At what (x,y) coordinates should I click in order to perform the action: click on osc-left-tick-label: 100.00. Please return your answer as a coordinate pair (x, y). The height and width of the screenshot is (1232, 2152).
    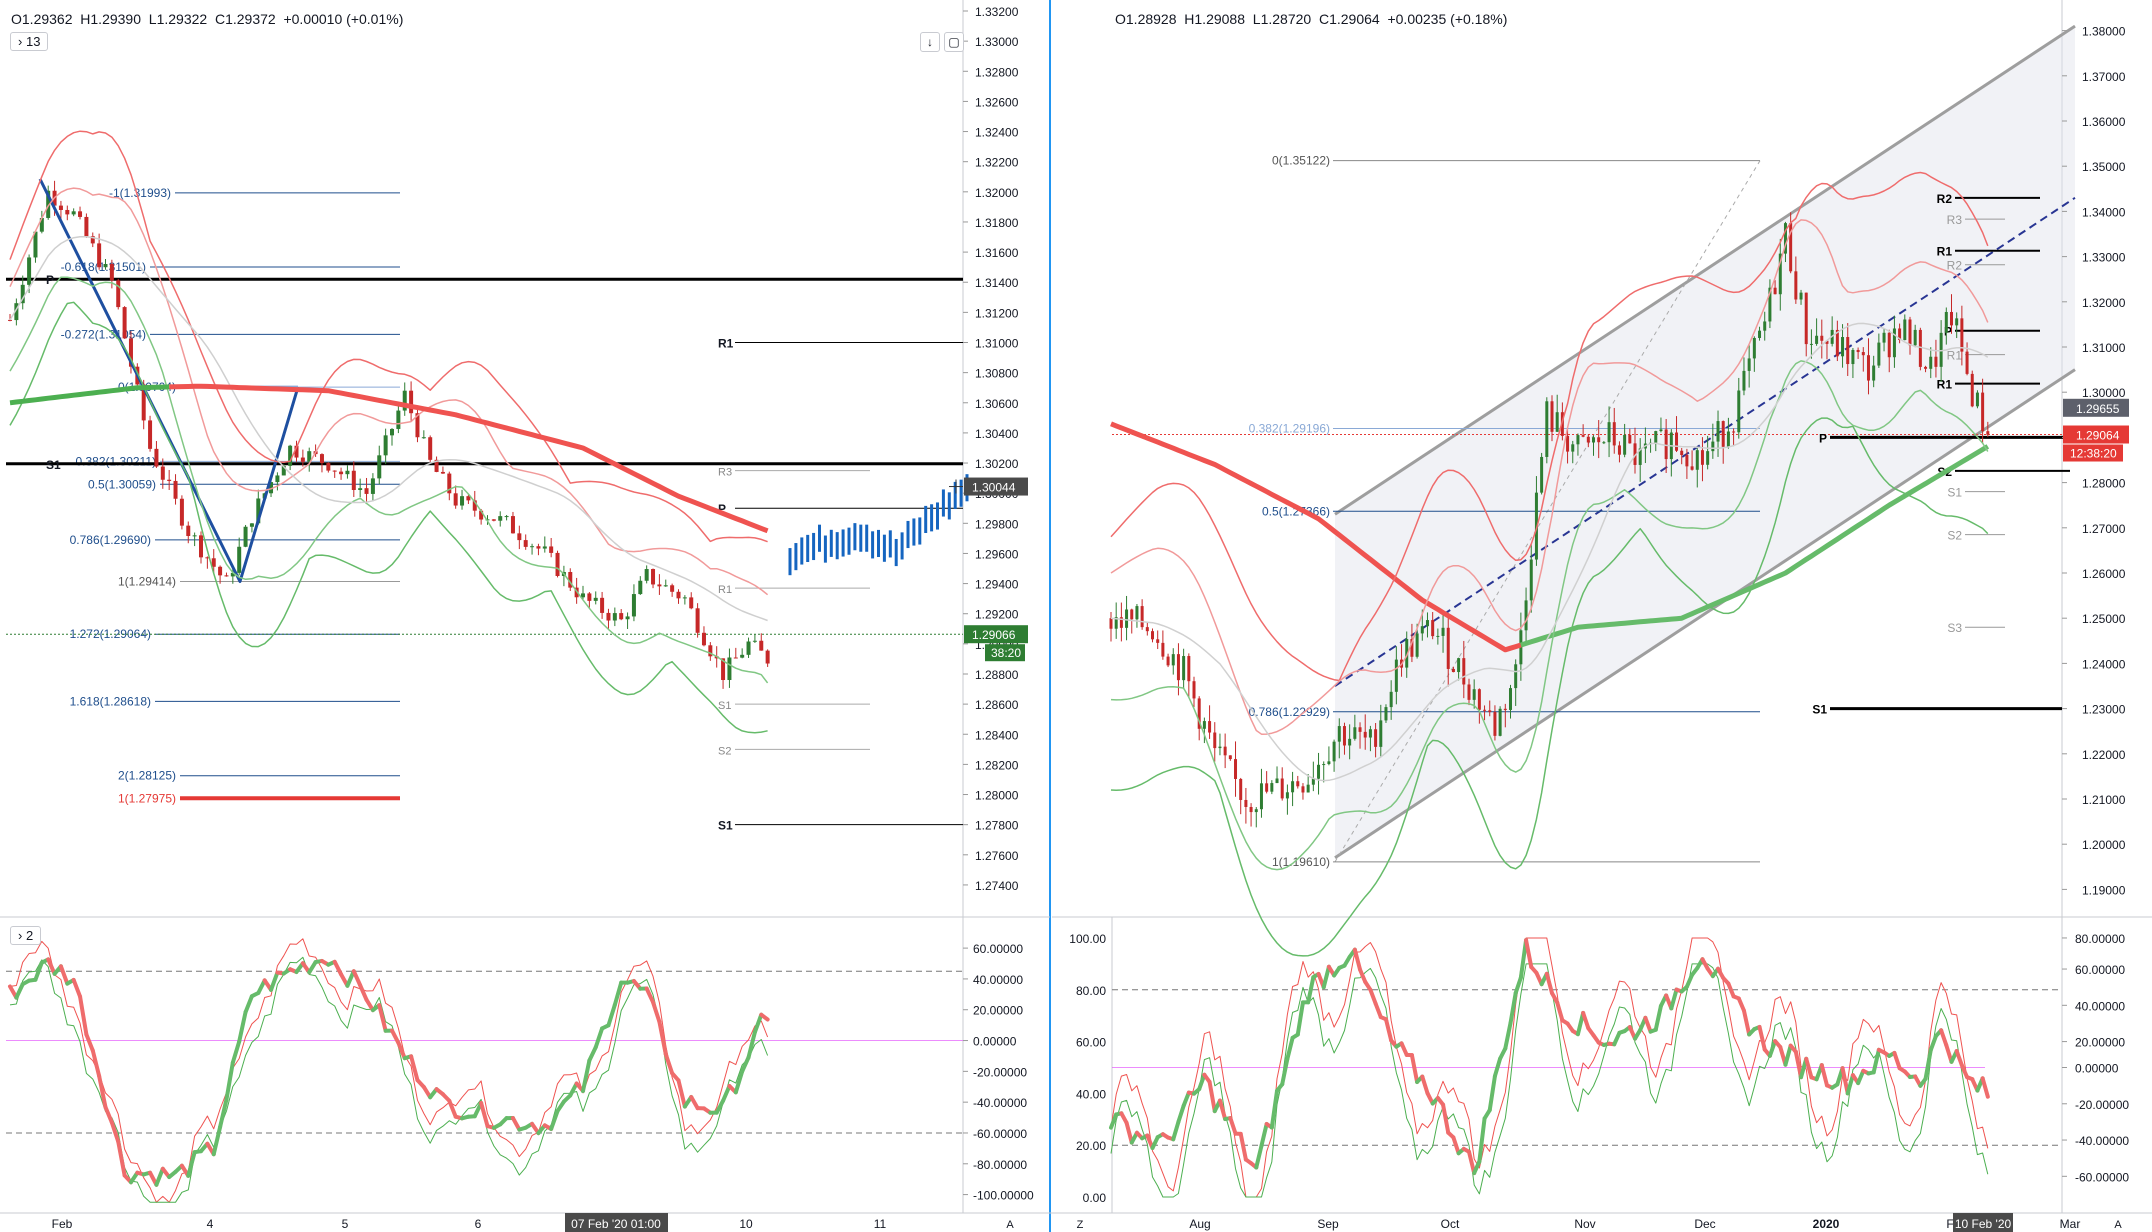
    Looking at the image, I should click on (1087, 939).